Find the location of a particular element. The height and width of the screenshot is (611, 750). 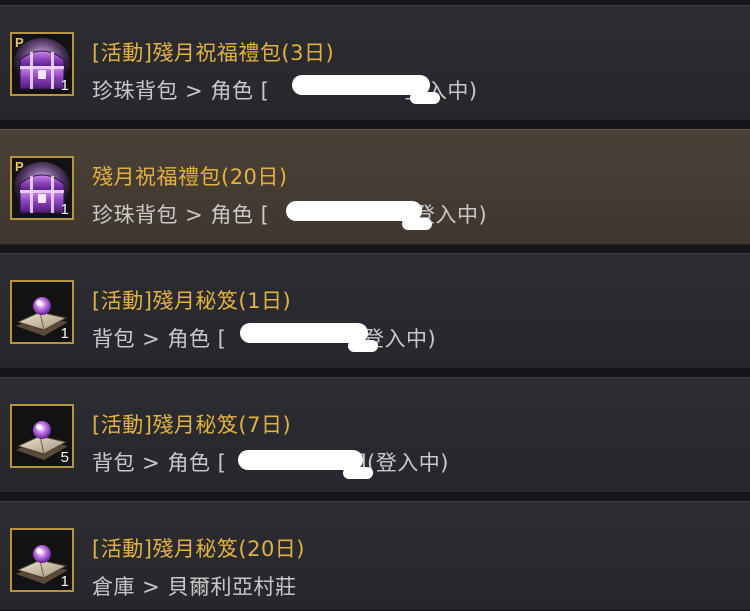

item-quantity: 5 is located at coordinates (64, 457).